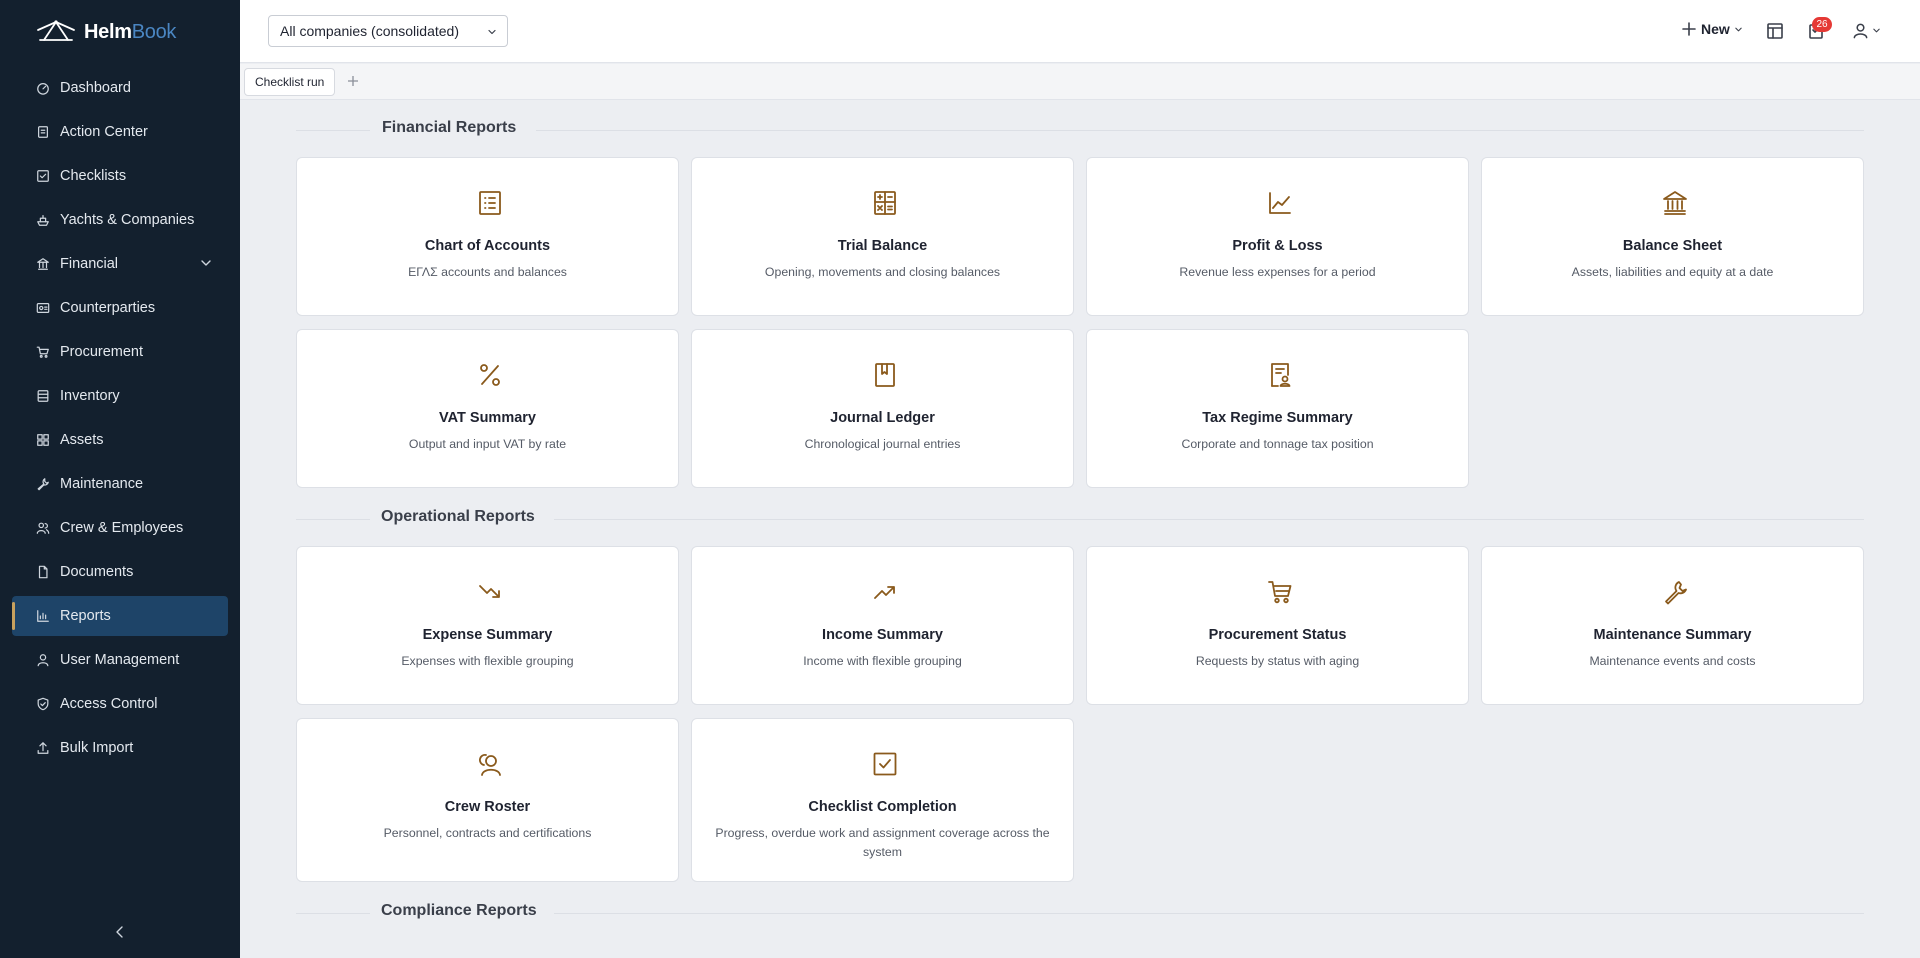 The image size is (1920, 958). Describe the element at coordinates (89, 264) in the screenshot. I see `sidebar-item-label: Financial` at that location.